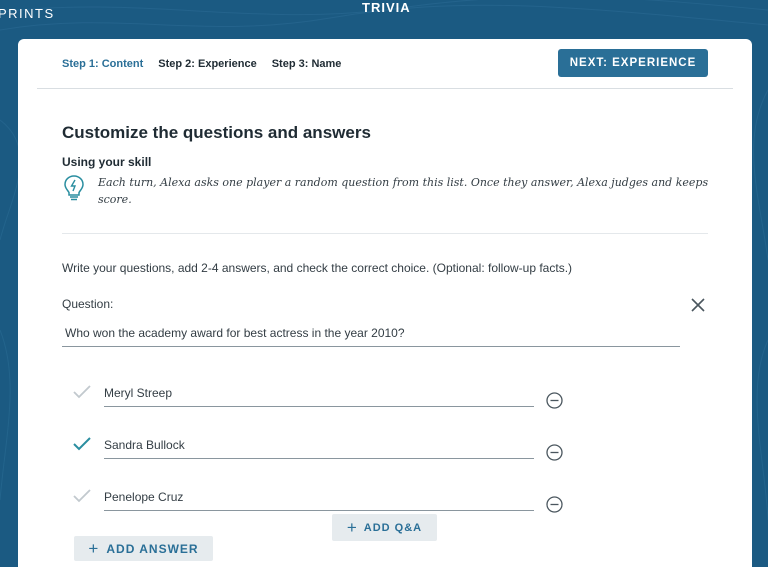 This screenshot has height=567, width=768. I want to click on header-divider, so click(385, 88).